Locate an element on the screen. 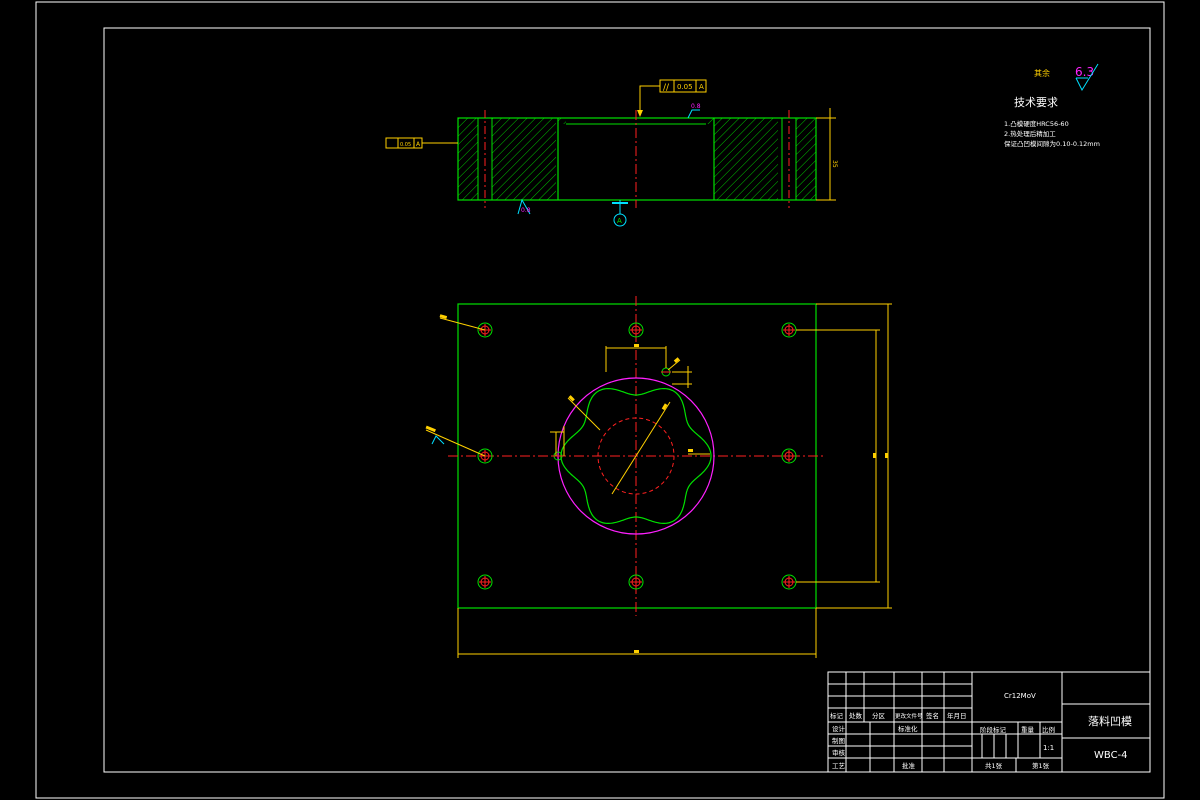 Image resolution: width=1200 pixels, height=800 pixels. hatch-right-inner is located at coordinates (746, 159).